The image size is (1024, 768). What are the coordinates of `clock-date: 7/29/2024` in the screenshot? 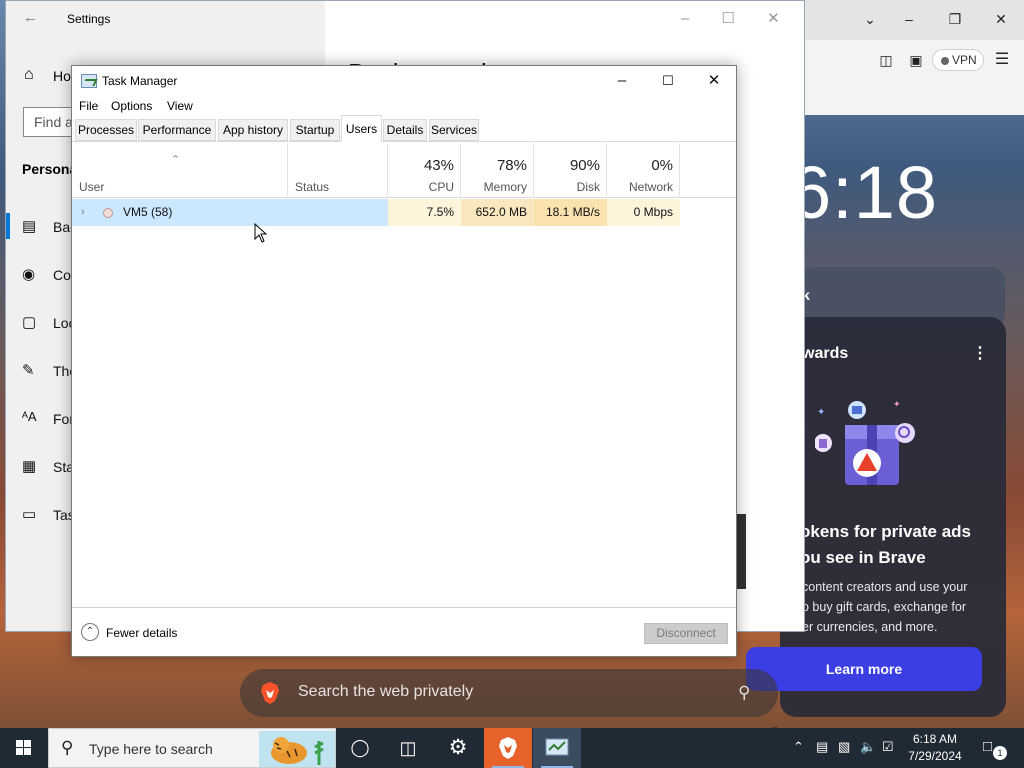 It's located at (935, 756).